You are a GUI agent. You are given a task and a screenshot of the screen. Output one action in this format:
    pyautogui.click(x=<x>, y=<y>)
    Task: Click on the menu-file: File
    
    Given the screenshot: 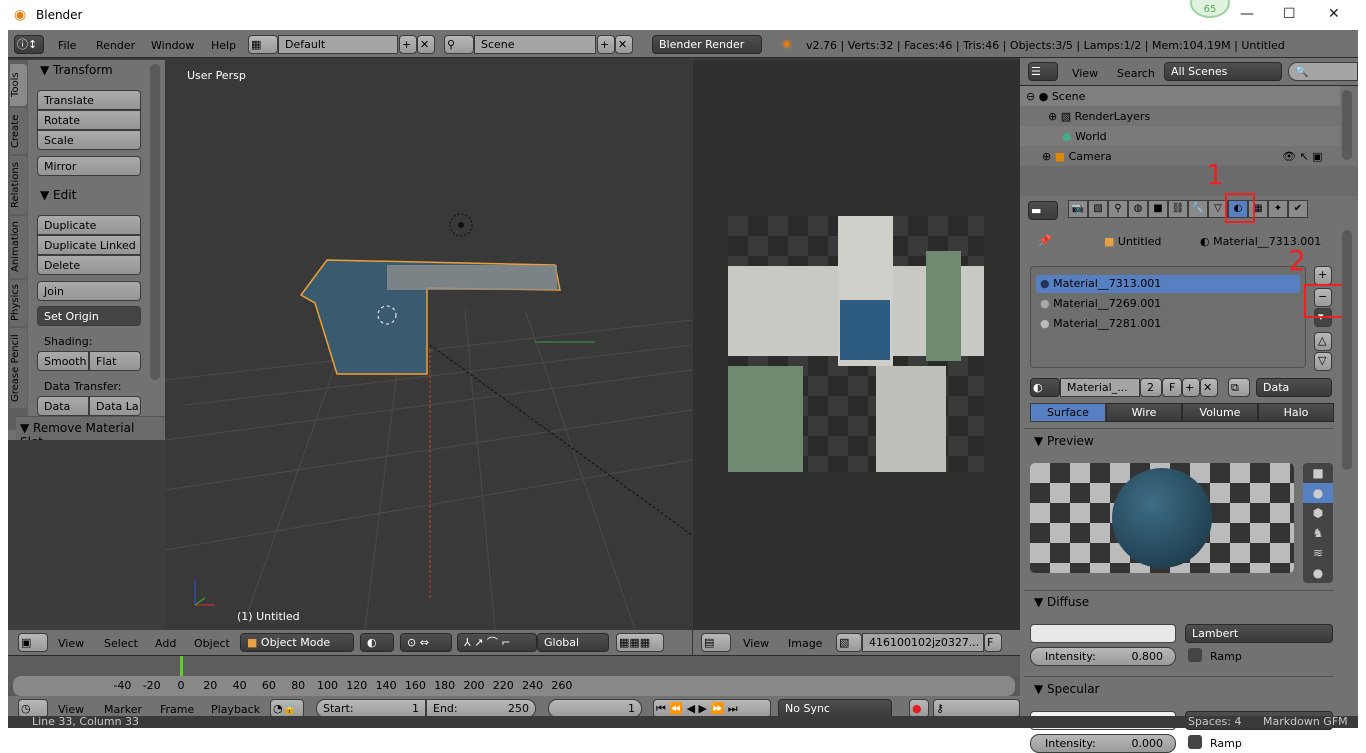 What is the action you would take?
    pyautogui.click(x=67, y=45)
    